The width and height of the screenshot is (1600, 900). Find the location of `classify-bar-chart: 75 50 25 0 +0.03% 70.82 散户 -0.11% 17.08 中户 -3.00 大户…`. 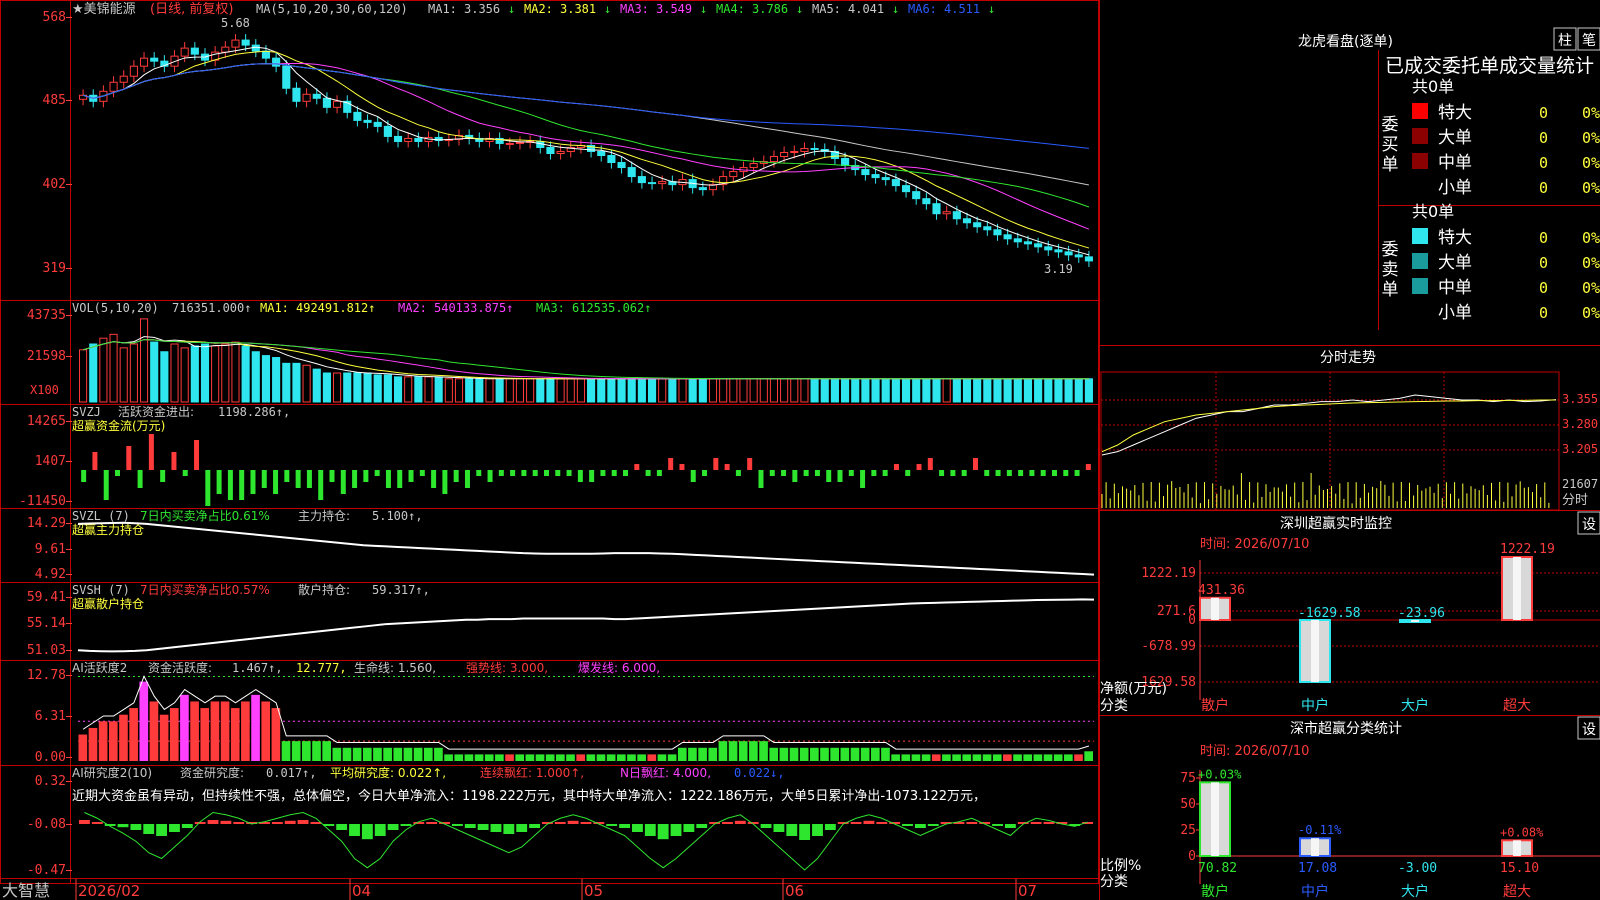

classify-bar-chart: 75 50 25 0 +0.03% 70.82 散户 -0.11% 17.08 中户 -3.00 大户… is located at coordinates (1390, 833).